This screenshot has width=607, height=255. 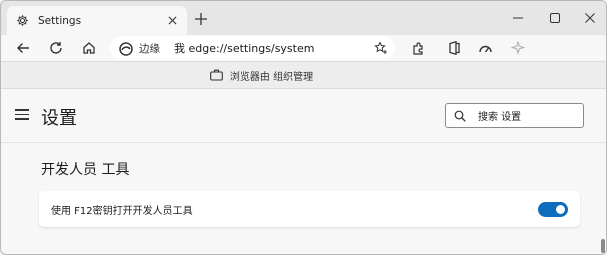 I want to click on search-input: 搜索 设置, so click(x=514, y=115).